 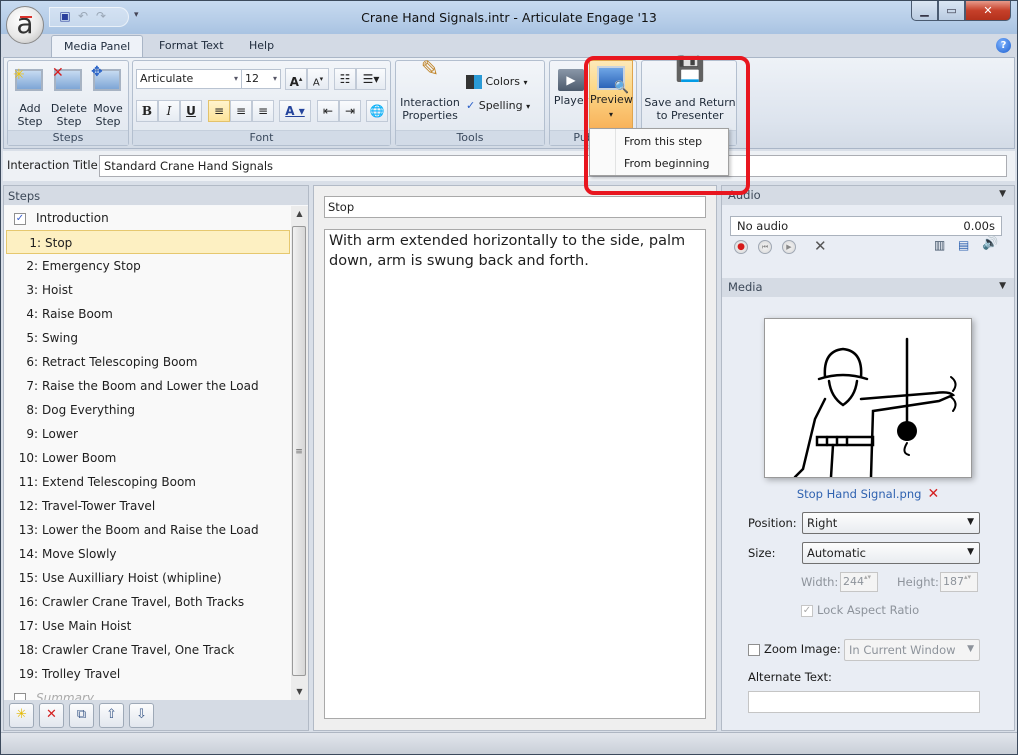 What do you see at coordinates (912, 650) in the screenshot?
I see `zoom-mode-select: In Current Window ▼` at bounding box center [912, 650].